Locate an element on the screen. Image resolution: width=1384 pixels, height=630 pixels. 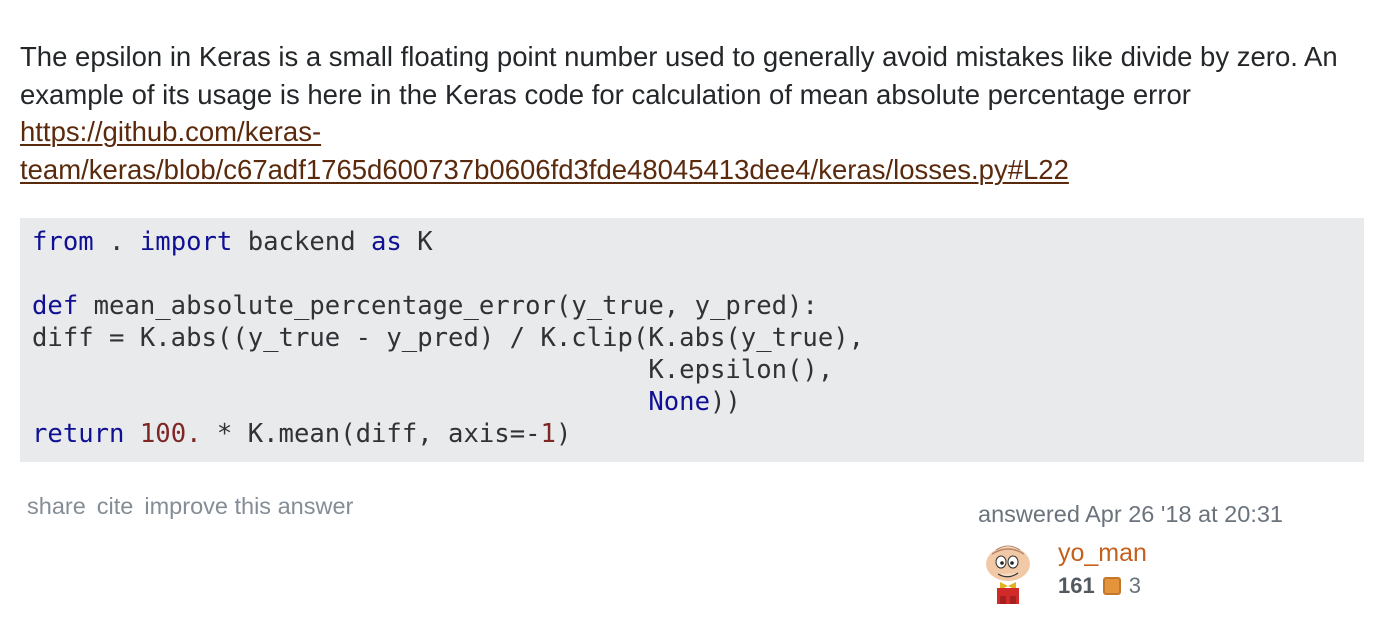
reputation-line: 161 3 is located at coordinates (1102, 586).